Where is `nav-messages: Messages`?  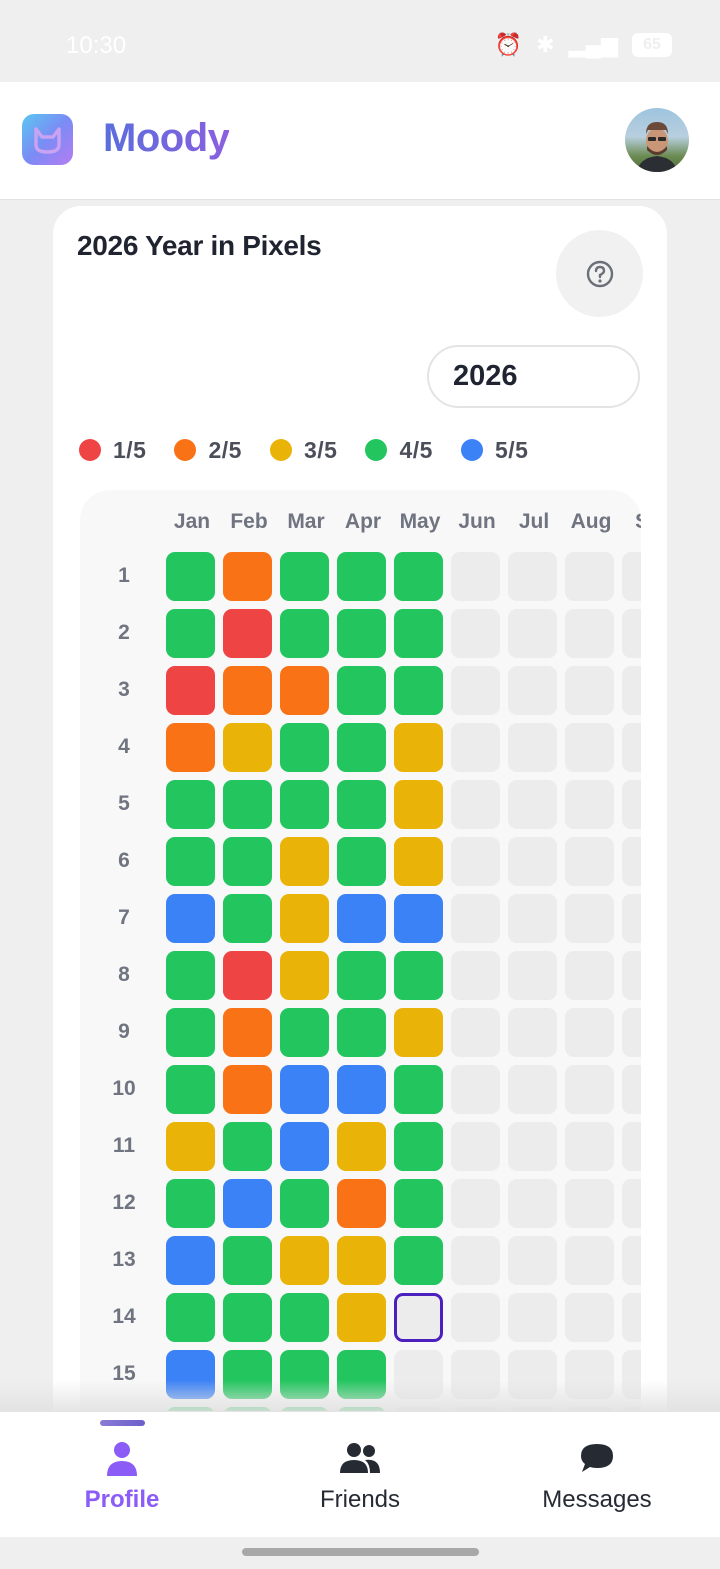
nav-messages: Messages is located at coordinates (597, 1476).